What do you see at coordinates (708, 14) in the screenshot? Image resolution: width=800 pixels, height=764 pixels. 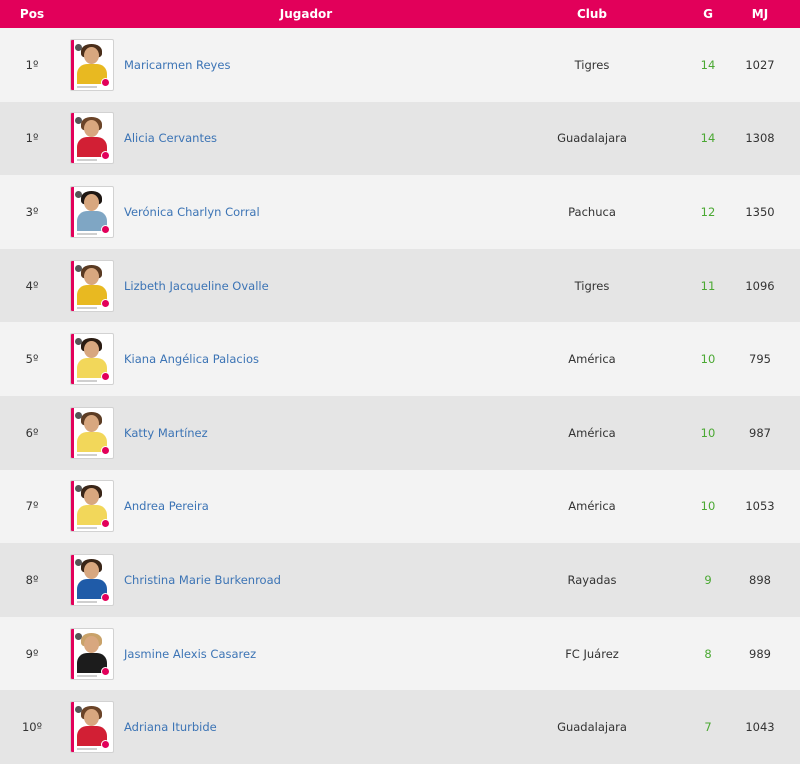 I see `header-goals: G` at bounding box center [708, 14].